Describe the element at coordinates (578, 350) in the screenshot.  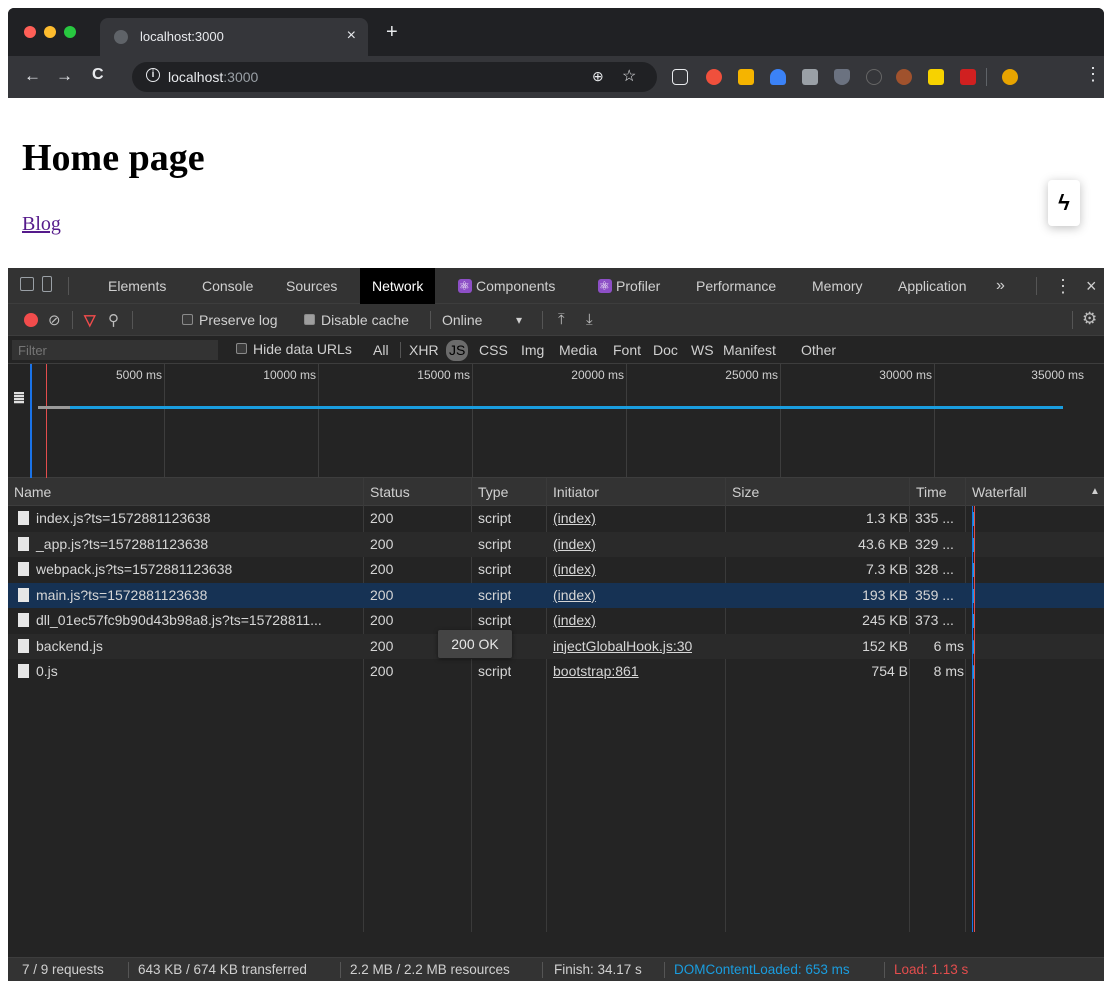
I see `type-filter-media: Media` at that location.